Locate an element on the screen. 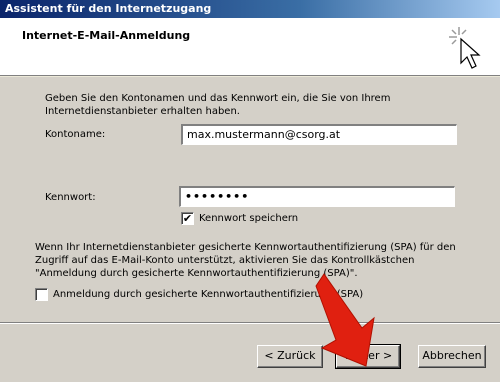 The image size is (500, 382). account-name-input: max.mustermann@csorg.at is located at coordinates (319, 134).